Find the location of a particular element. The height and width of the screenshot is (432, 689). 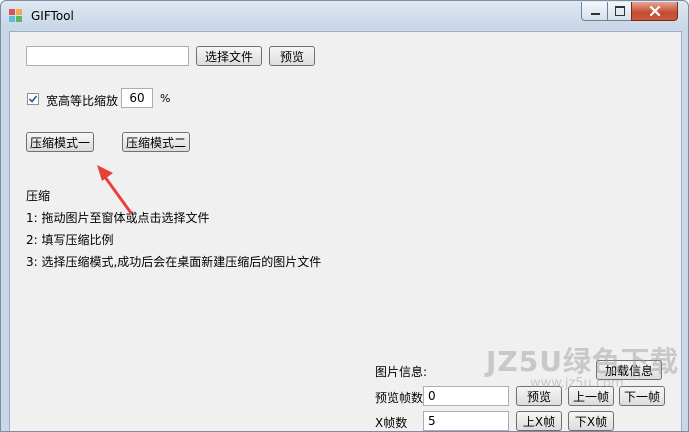

down-x-frames-button: 下X帧 is located at coordinates (591, 421).